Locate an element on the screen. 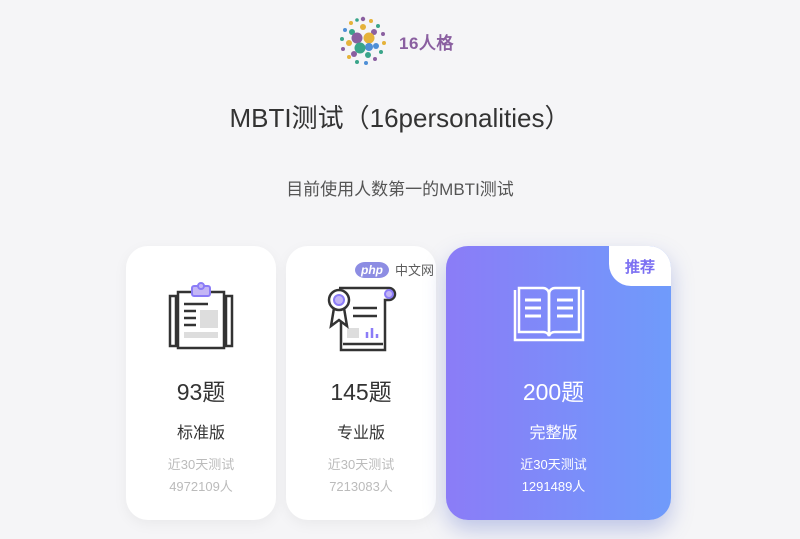 The image size is (800, 539). question-count: 145题 is located at coordinates (361, 392).